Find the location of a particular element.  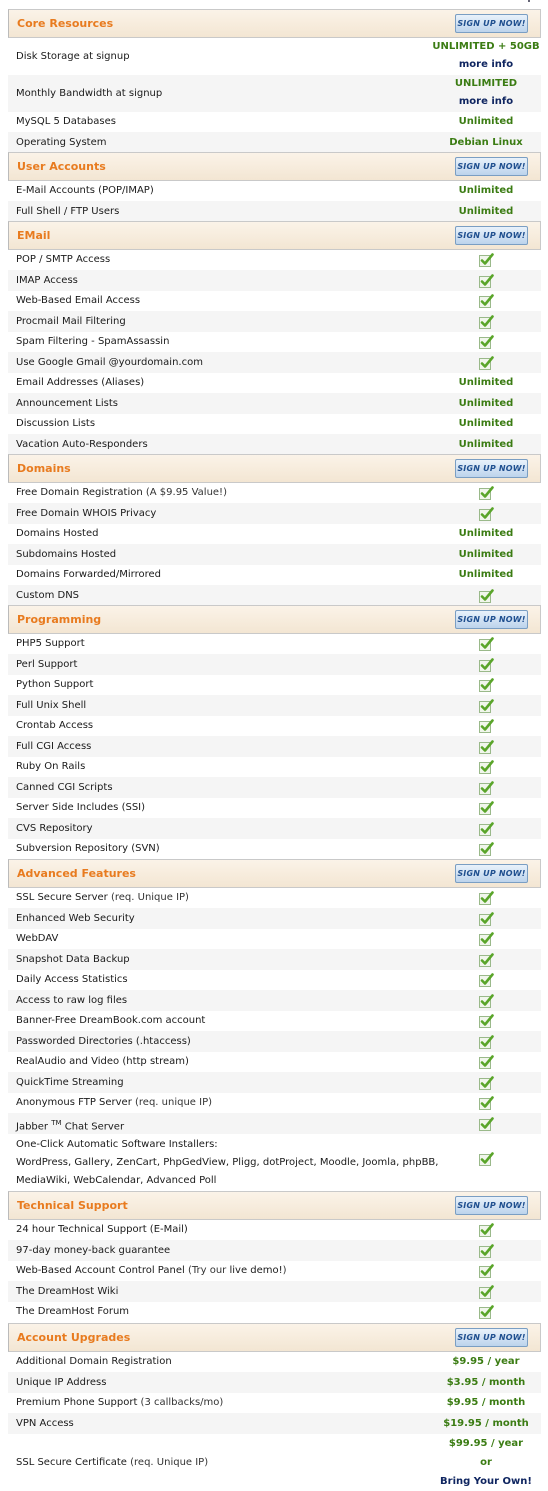

feature-label: The DreamHost Forum is located at coordinates (72, 1312).